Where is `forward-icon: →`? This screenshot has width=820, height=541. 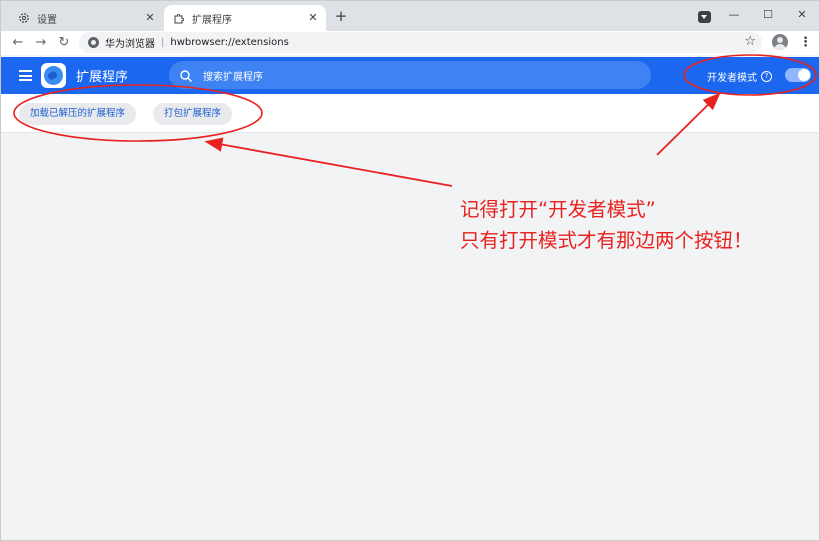
forward-icon: → is located at coordinates (41, 43).